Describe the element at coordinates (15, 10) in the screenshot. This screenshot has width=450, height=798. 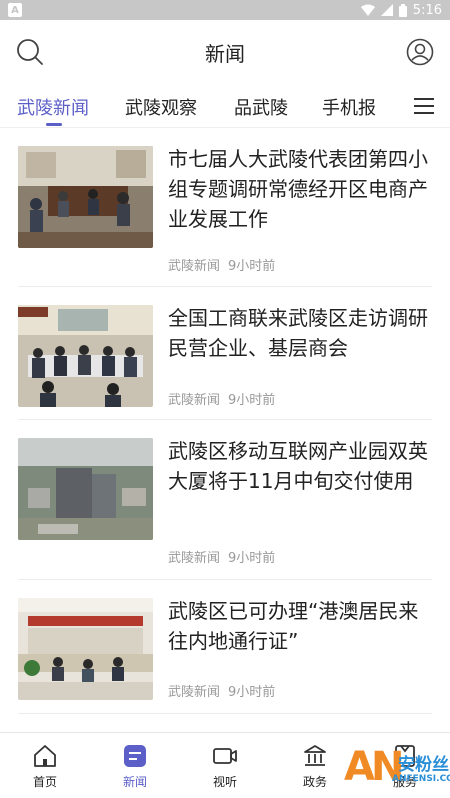
I see `notification-icon: A` at that location.